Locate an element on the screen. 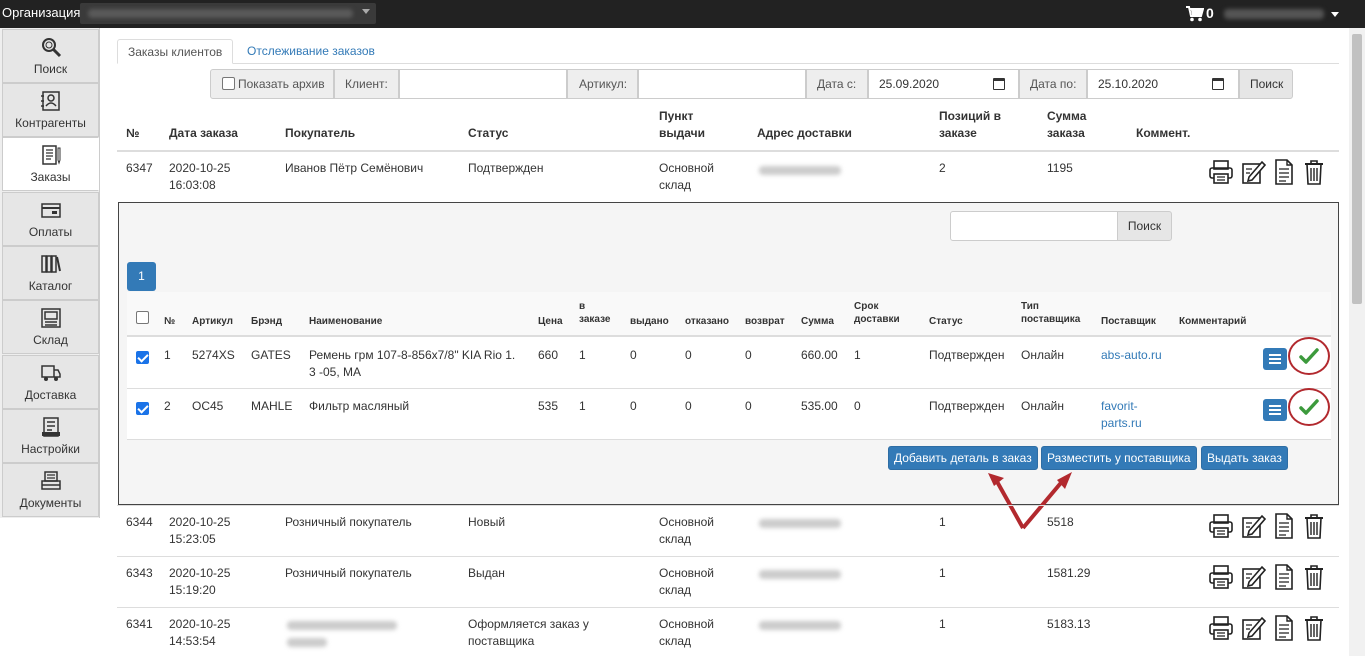 The height and width of the screenshot is (656, 1365). sidebar-item-settings: Настройки is located at coordinates (50, 436).